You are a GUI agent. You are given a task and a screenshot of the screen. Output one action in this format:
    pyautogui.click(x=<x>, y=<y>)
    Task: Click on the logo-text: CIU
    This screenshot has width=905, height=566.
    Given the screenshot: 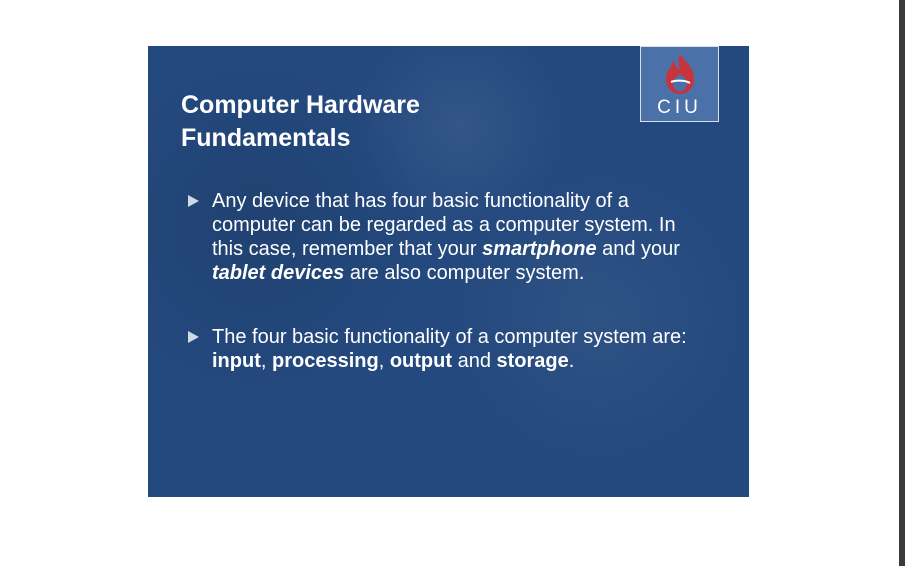 What is the action you would take?
    pyautogui.click(x=679, y=107)
    